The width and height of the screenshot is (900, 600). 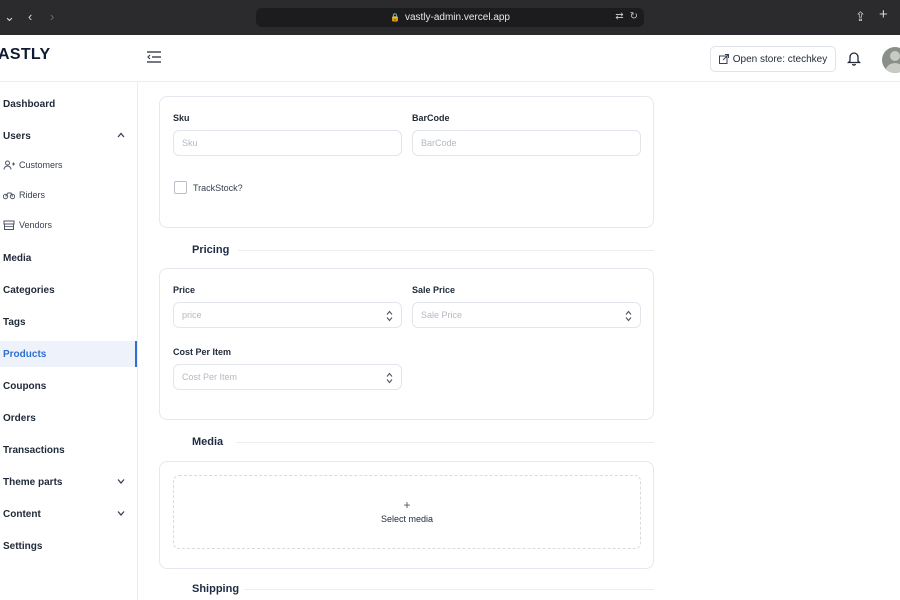 What do you see at coordinates (202, 352) in the screenshot?
I see `cost-per-item-label: Cost Per Item` at bounding box center [202, 352].